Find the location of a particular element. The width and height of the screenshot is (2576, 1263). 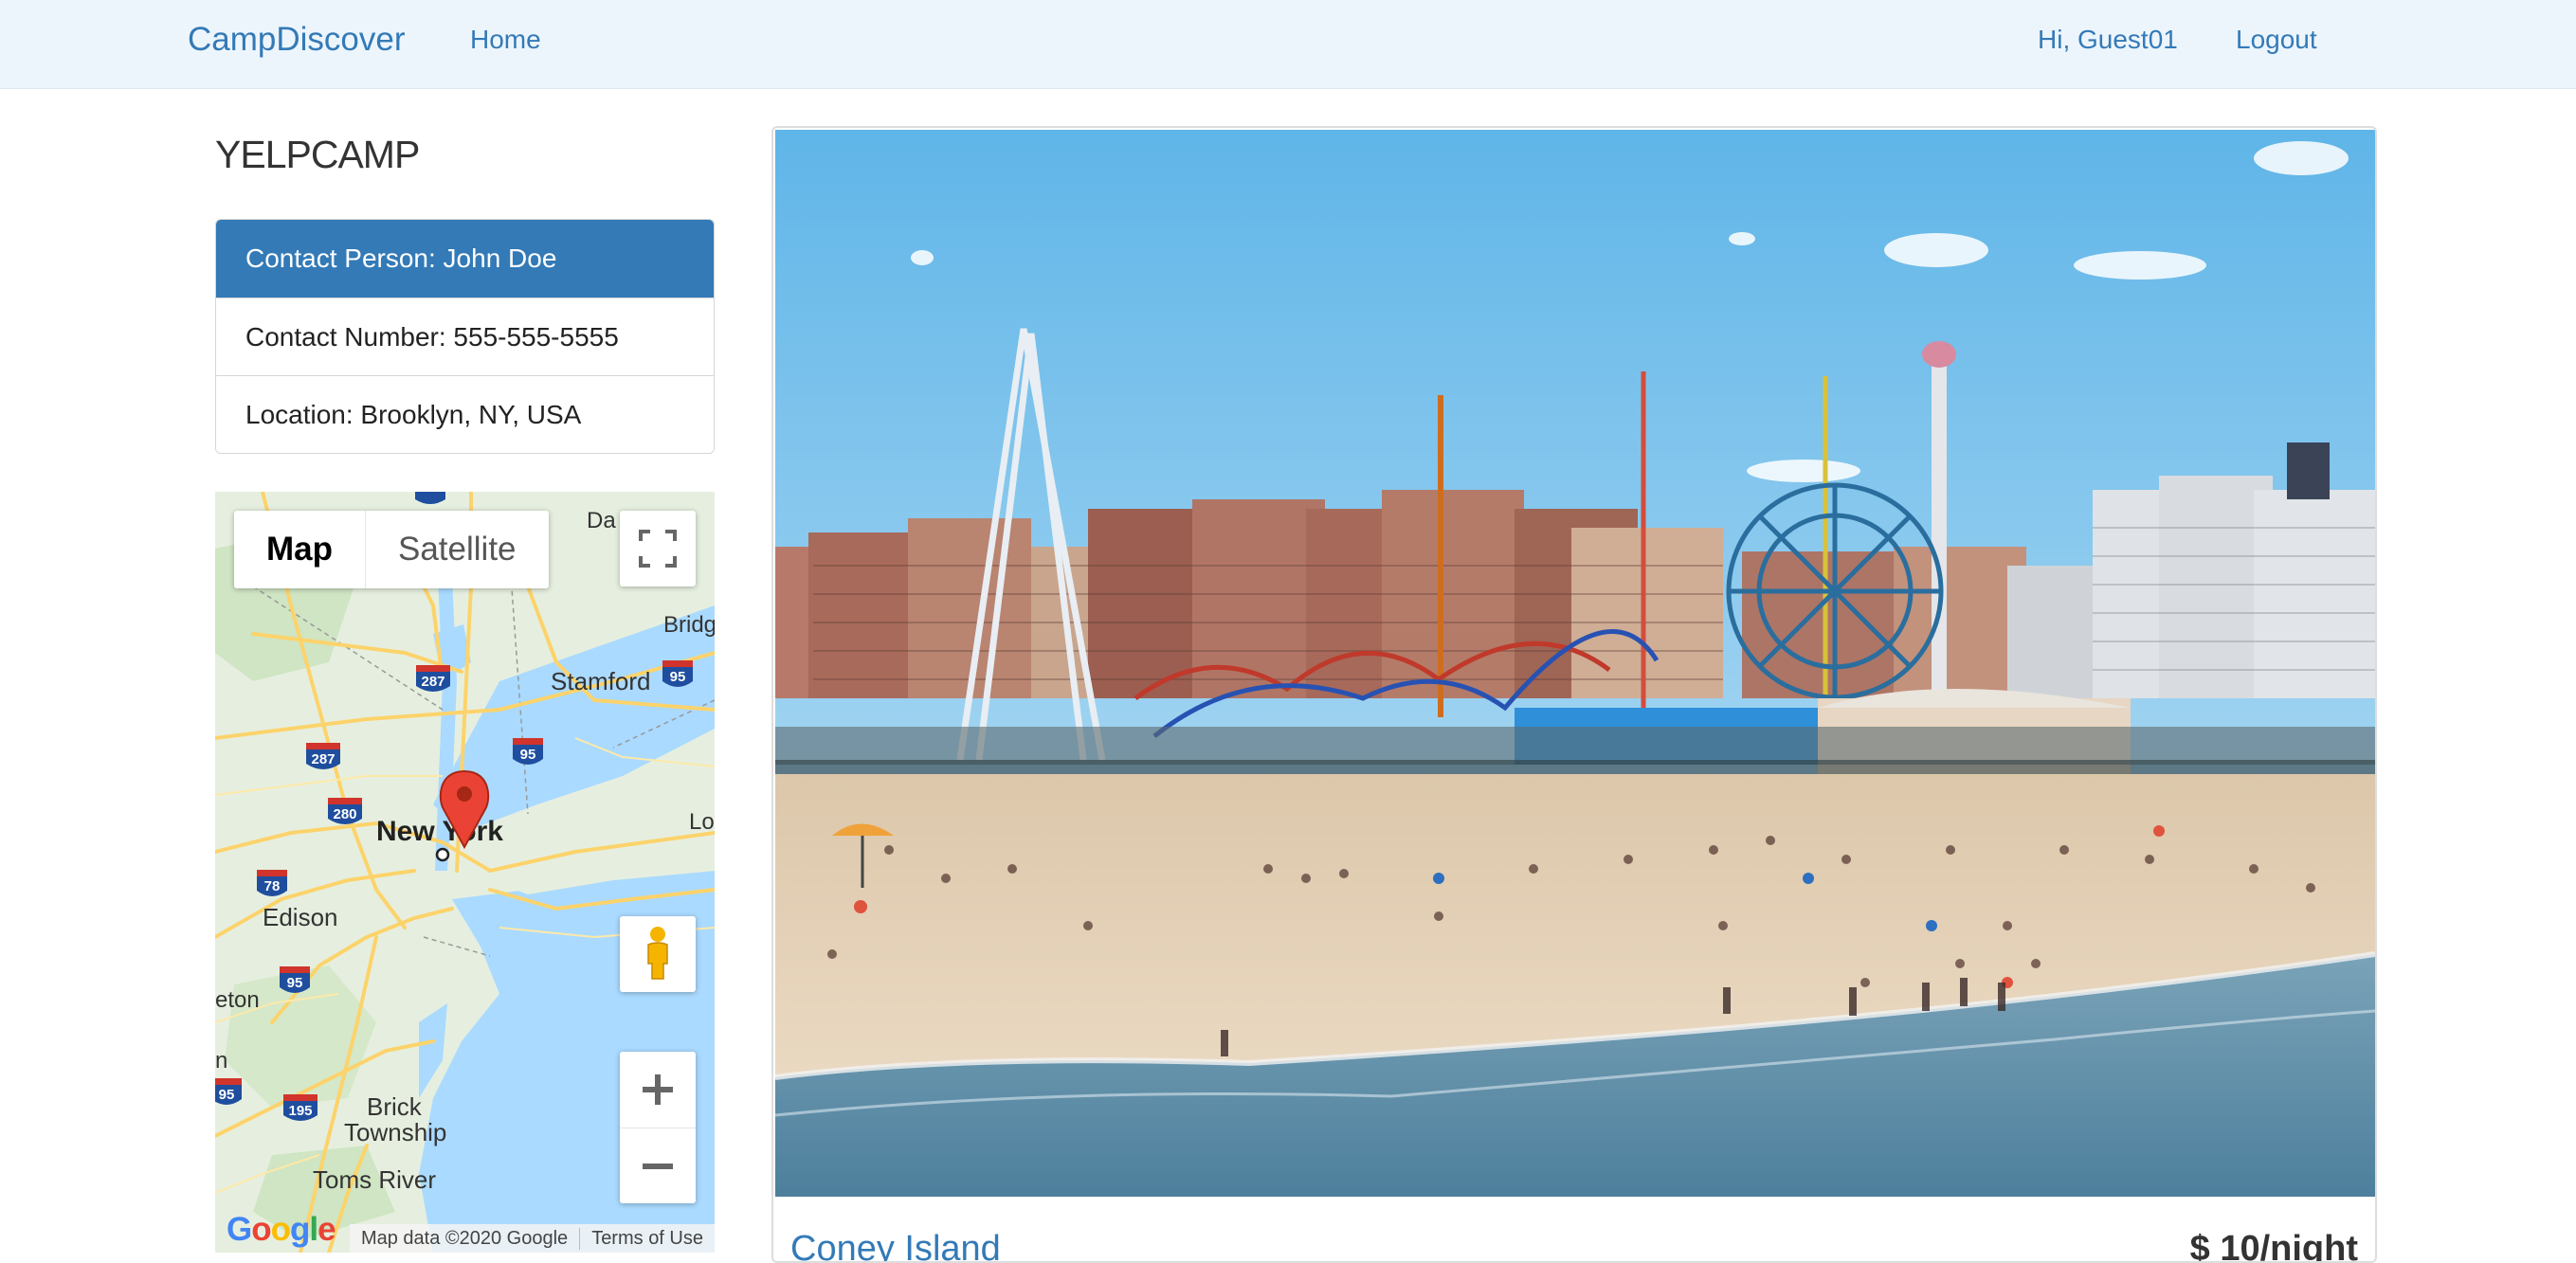

logout-link: Logout is located at coordinates (2276, 40).